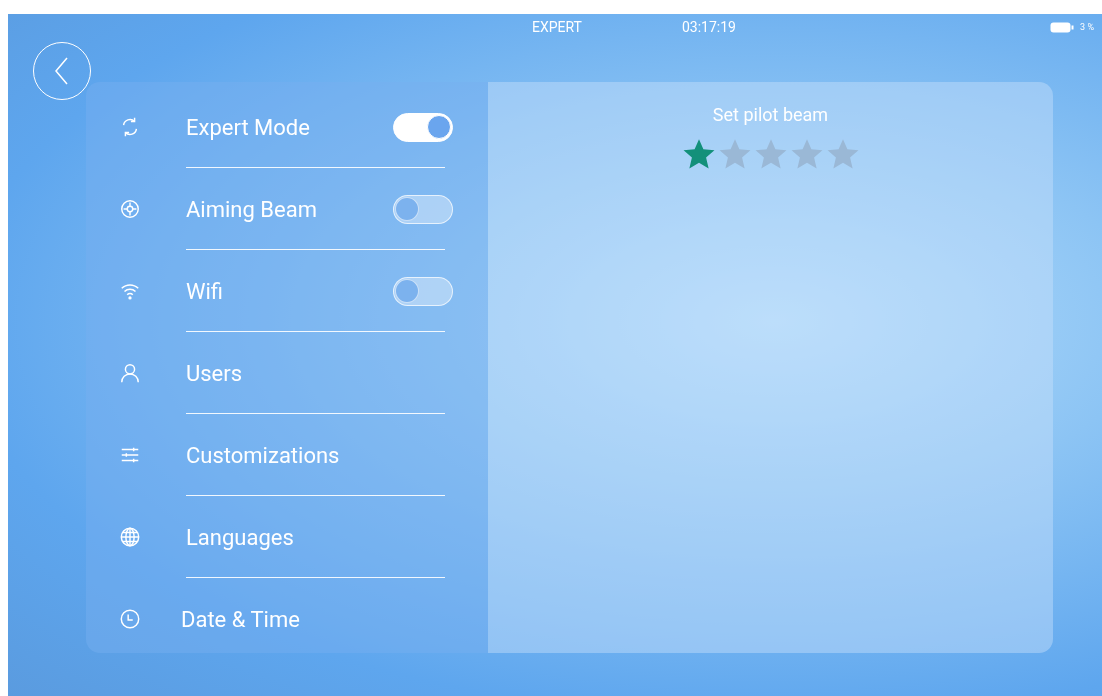 The width and height of the screenshot is (1102, 696). I want to click on clock-icon, so click(130, 619).